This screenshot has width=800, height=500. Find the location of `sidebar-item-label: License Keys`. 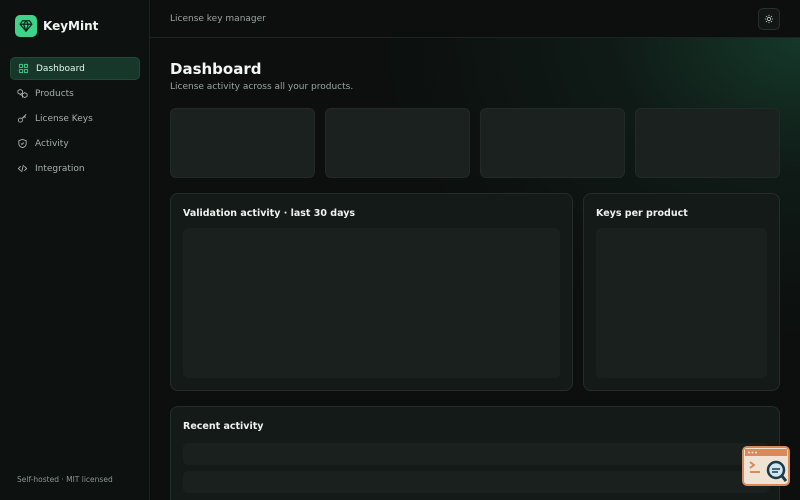

sidebar-item-label: License Keys is located at coordinates (64, 118).